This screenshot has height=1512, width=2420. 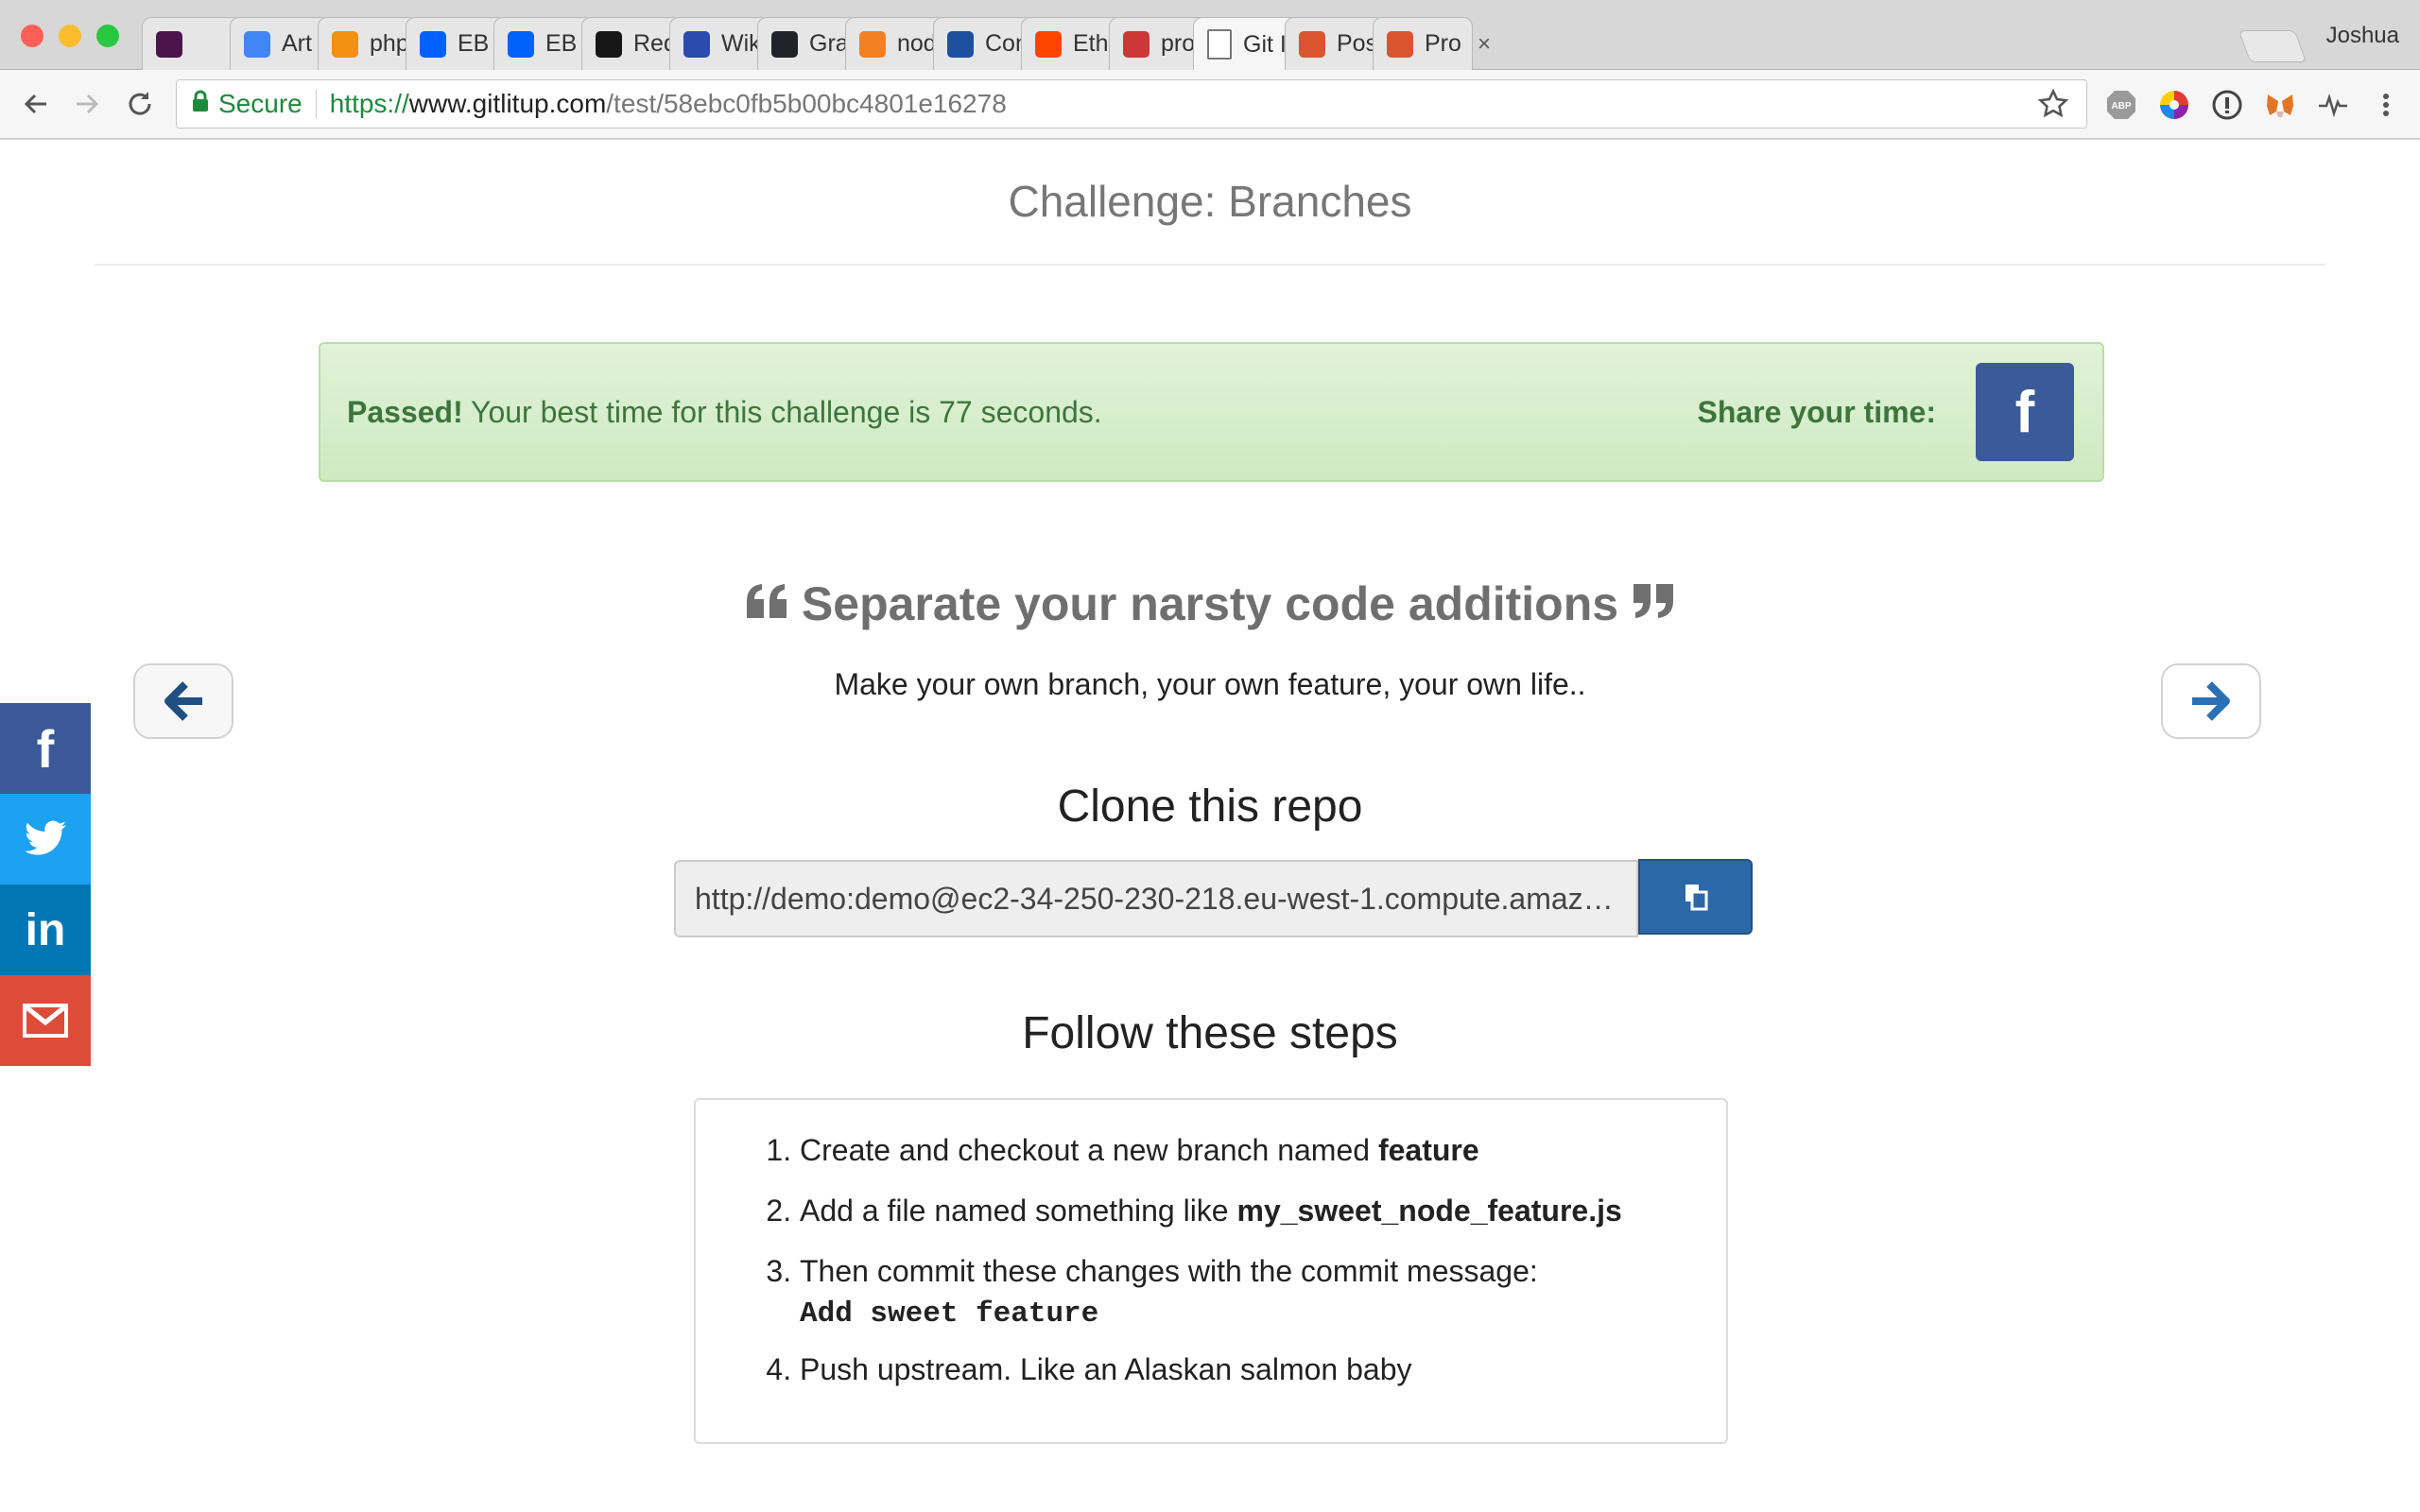 What do you see at coordinates (785, 44) in the screenshot?
I see `react-icon` at bounding box center [785, 44].